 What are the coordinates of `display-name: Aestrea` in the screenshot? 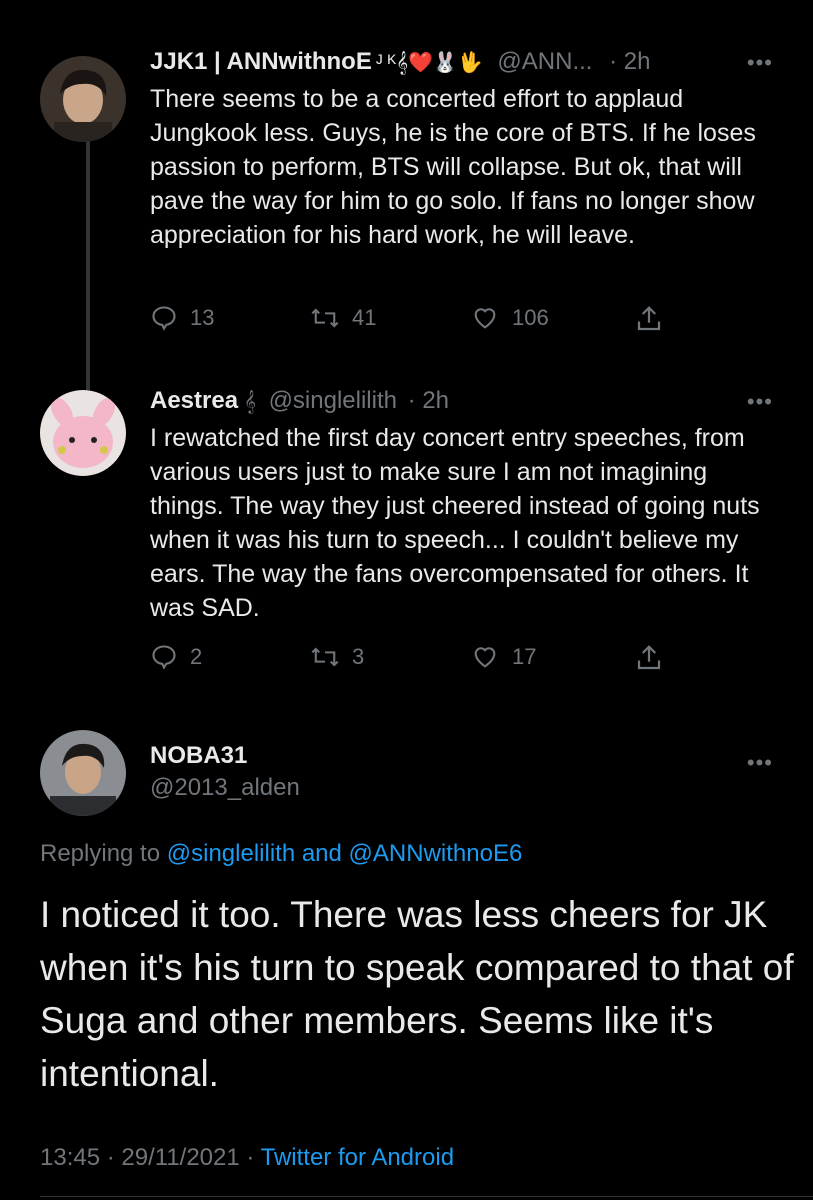 It's located at (194, 400).